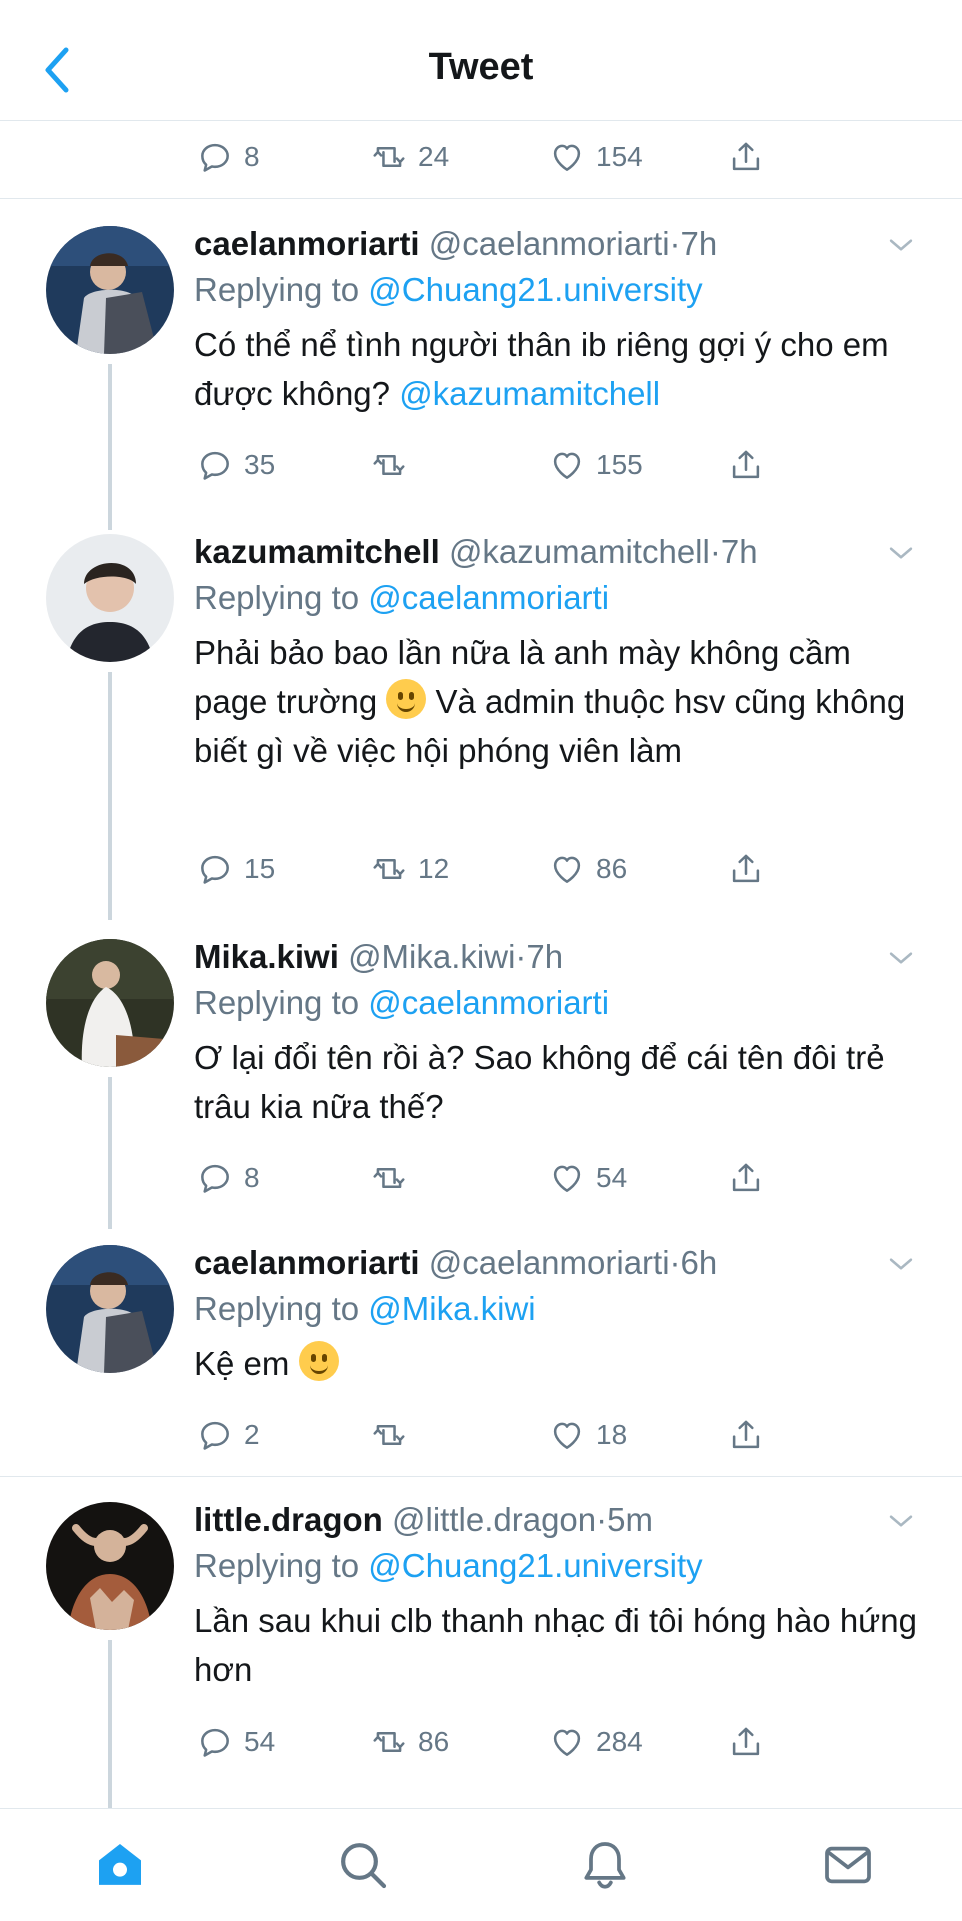 This screenshot has height=1921, width=962. I want to click on like-button: 154, so click(595, 157).